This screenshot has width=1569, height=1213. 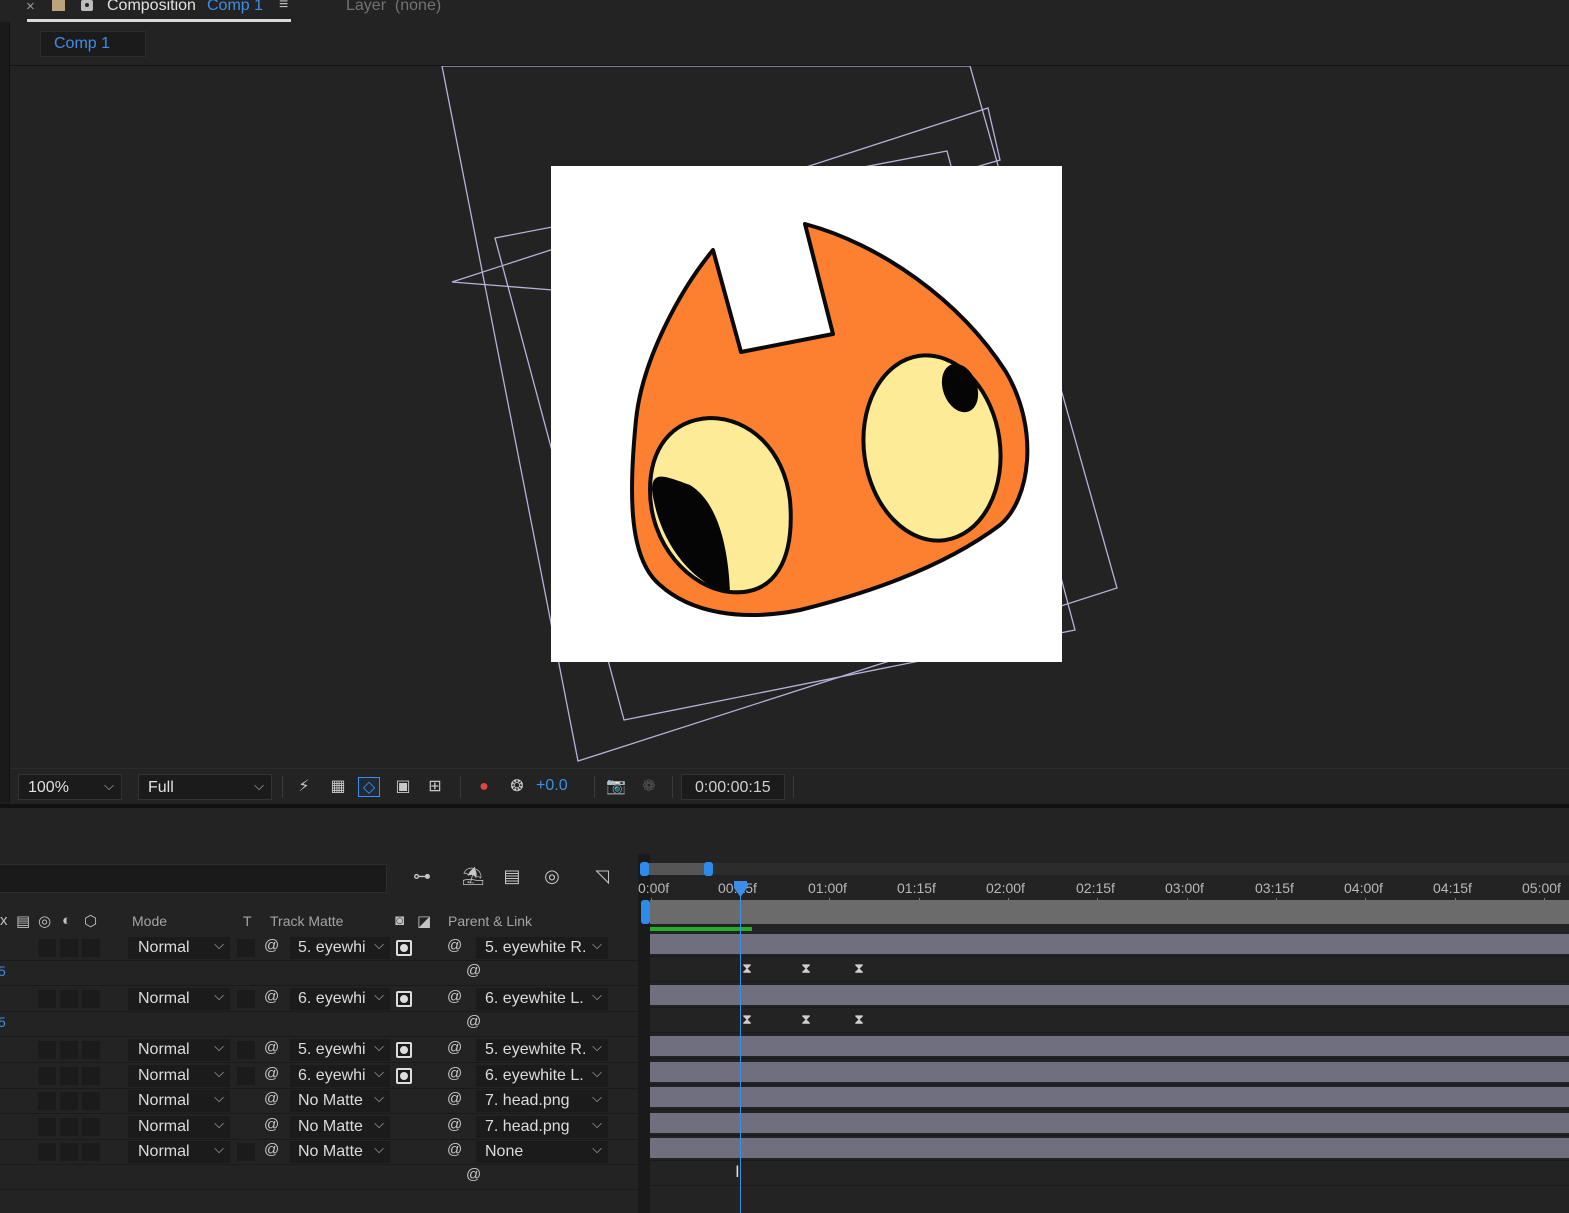 What do you see at coordinates (644, 869) in the screenshot?
I see `time-navigator-start-handle` at bounding box center [644, 869].